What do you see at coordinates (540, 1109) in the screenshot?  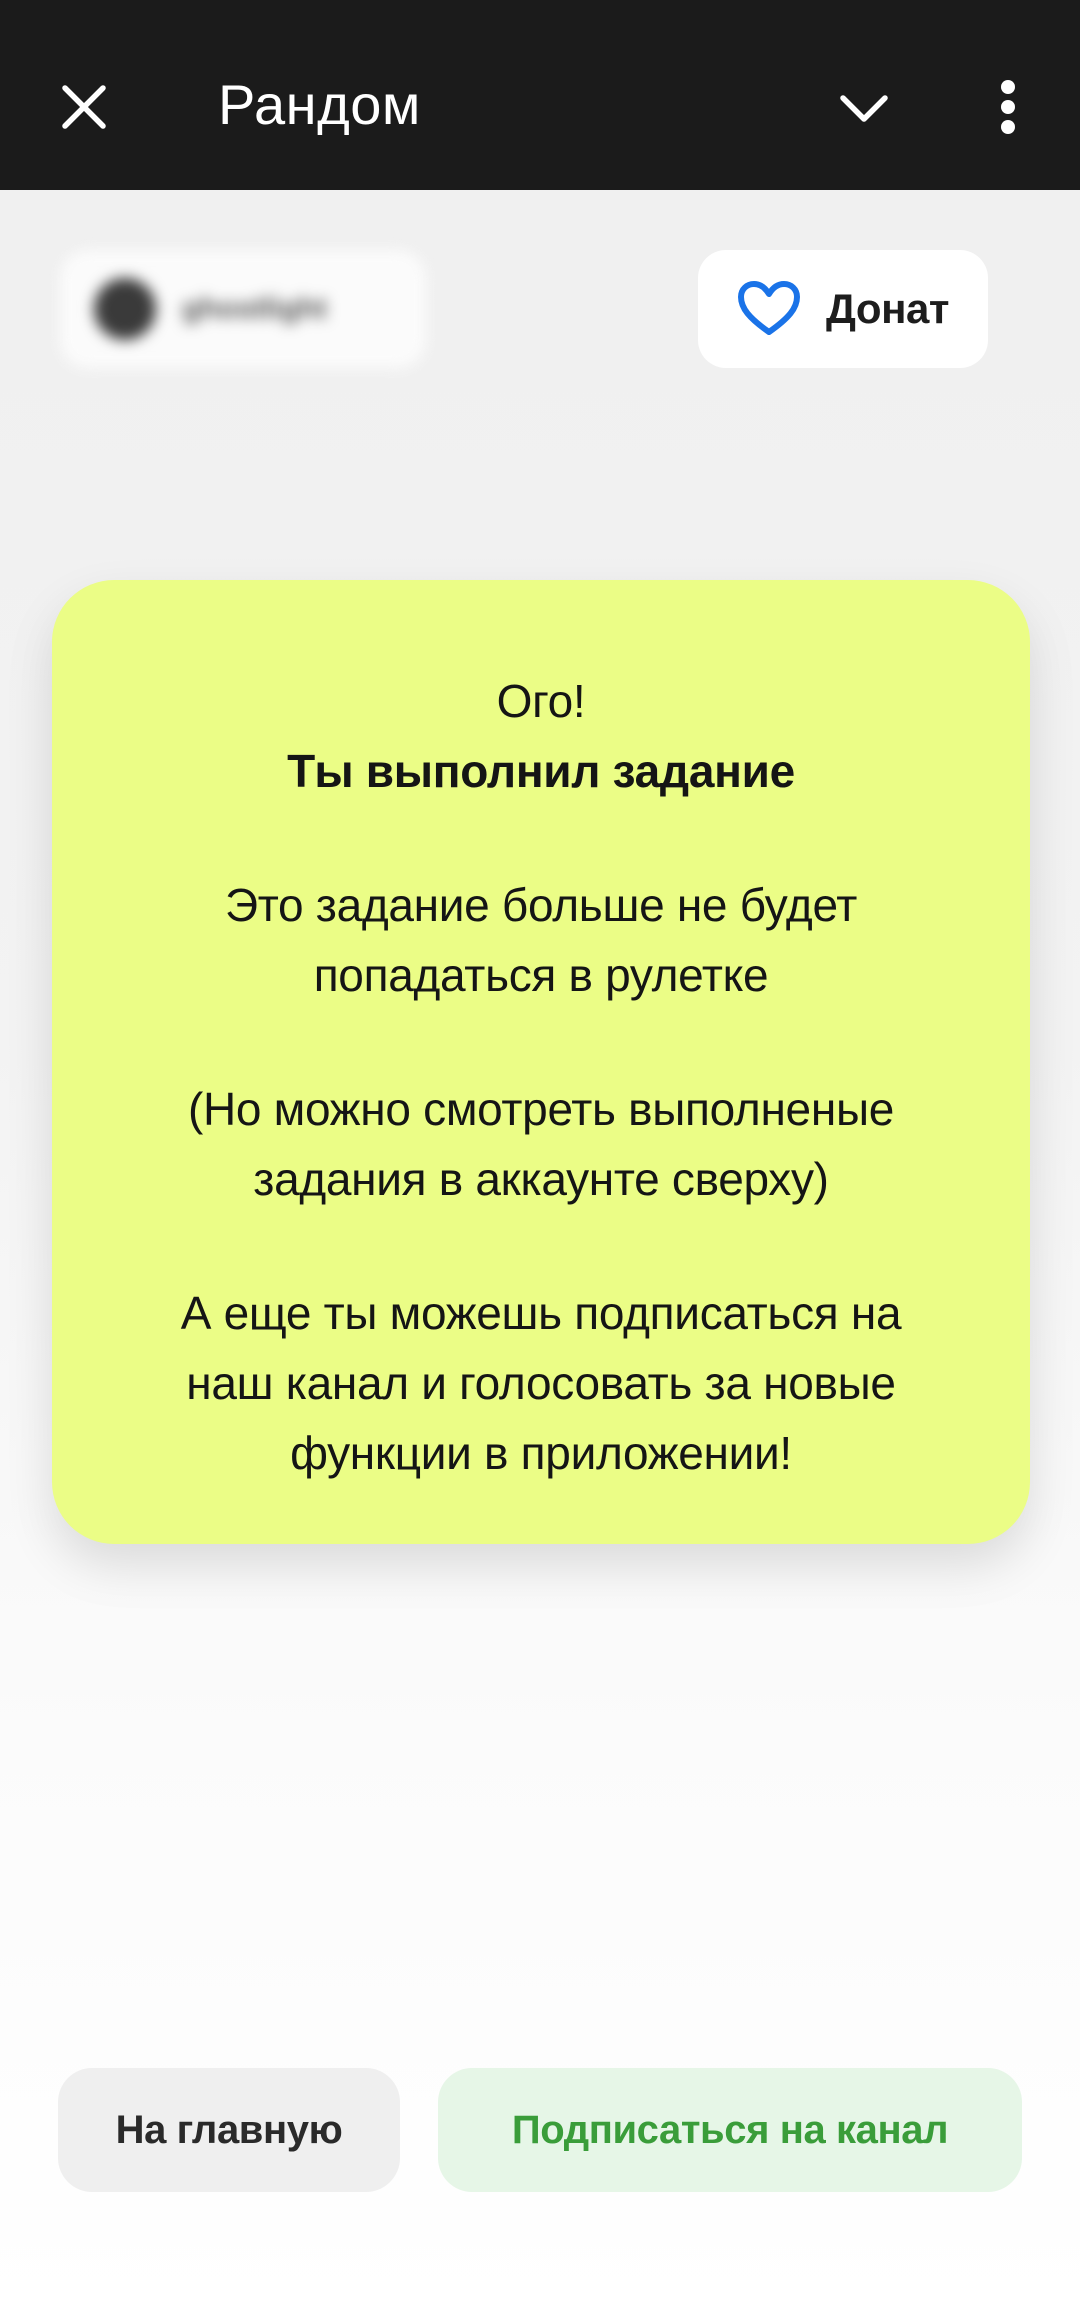 I see `card-text-line: (Но можно смотреть выполненые` at bounding box center [540, 1109].